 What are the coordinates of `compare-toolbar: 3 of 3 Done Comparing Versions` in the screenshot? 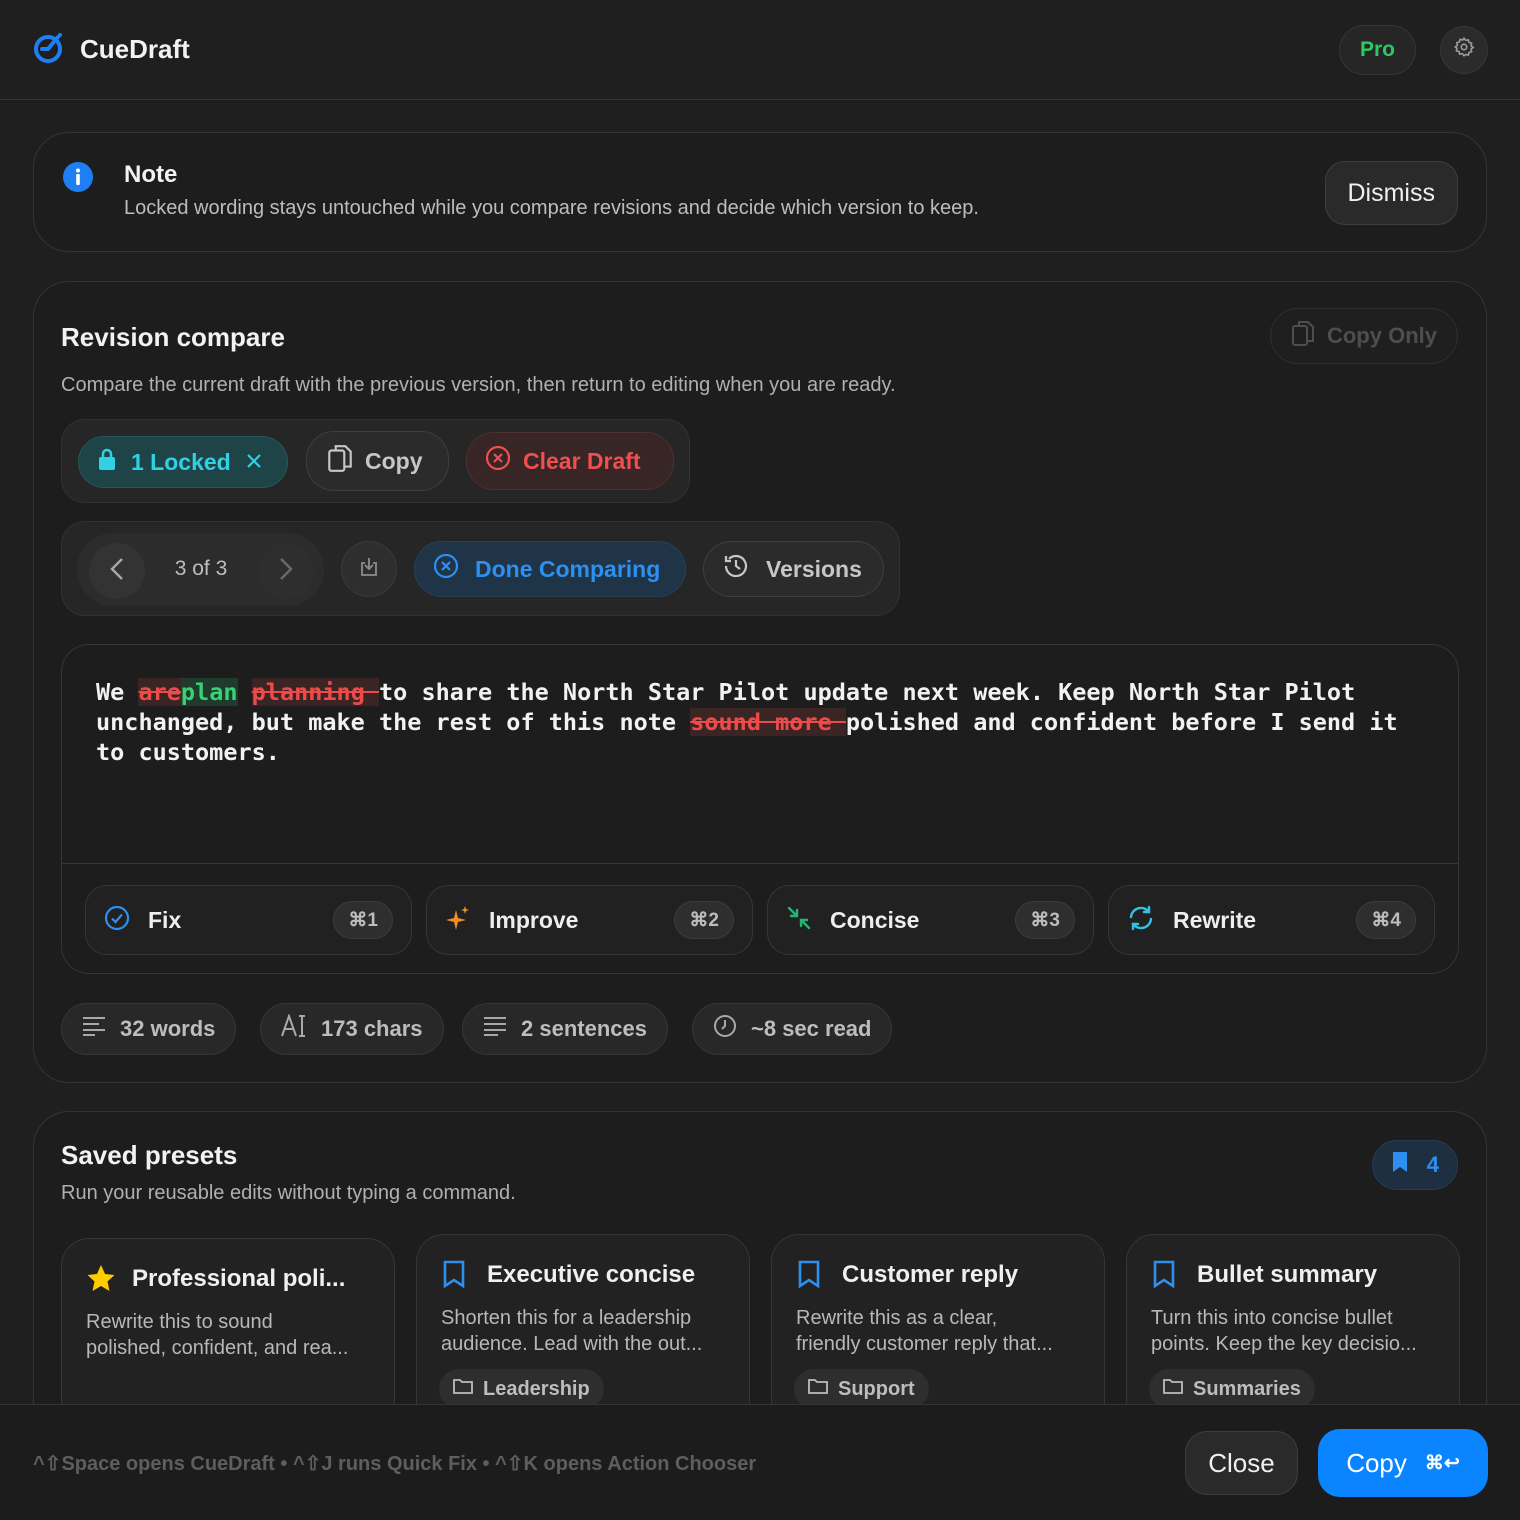 It's located at (480, 568).